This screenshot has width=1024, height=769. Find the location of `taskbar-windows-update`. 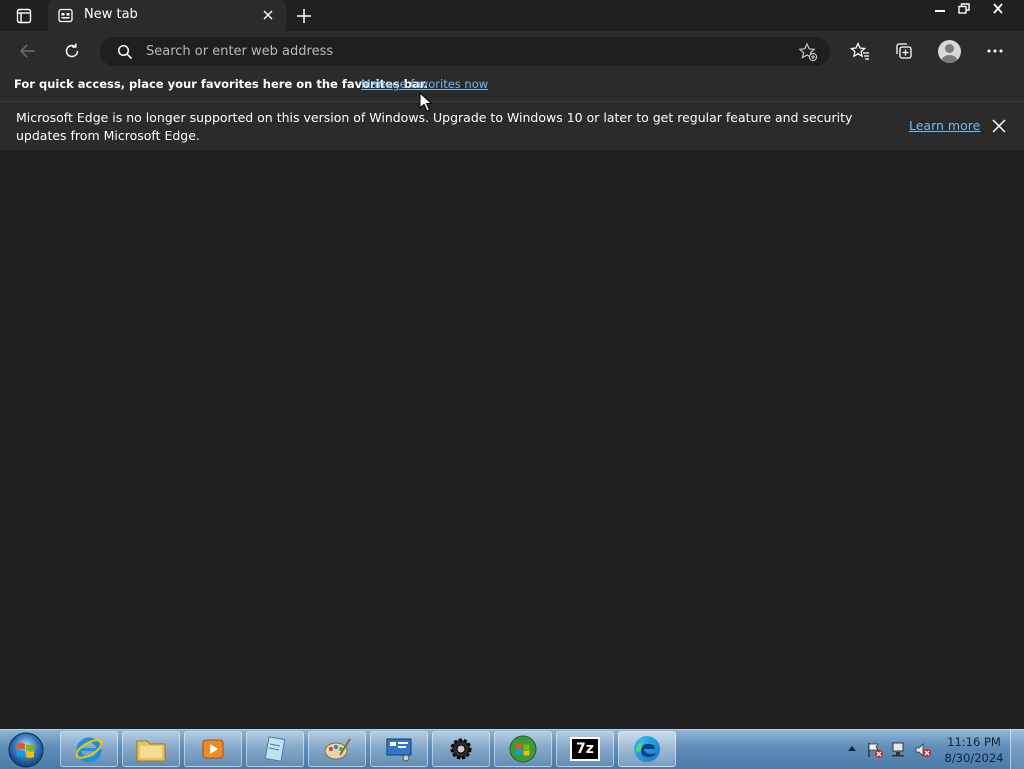

taskbar-windows-update is located at coordinates (523, 749).